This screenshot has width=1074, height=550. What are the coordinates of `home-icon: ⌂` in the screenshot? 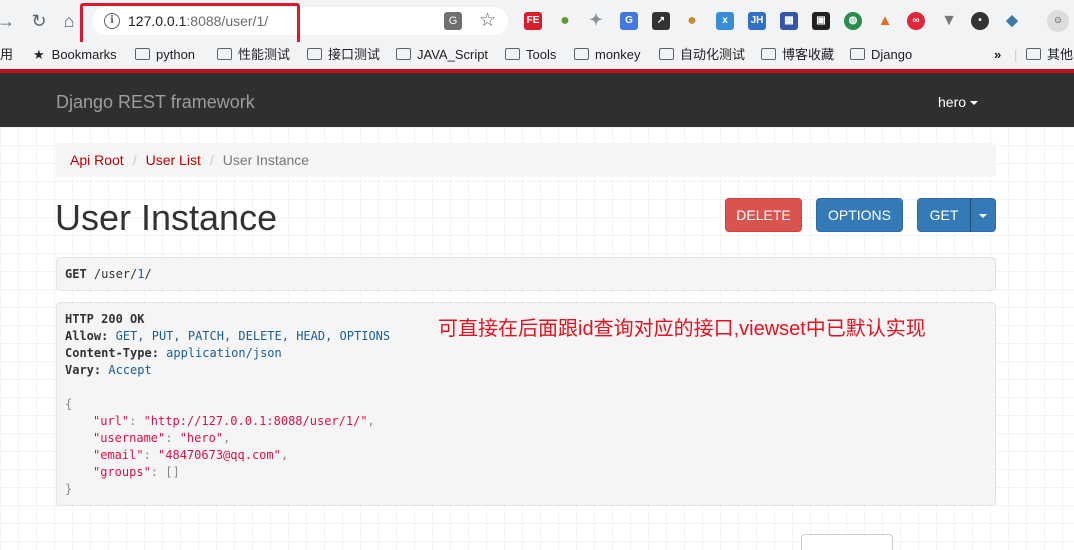 It's located at (69, 21).